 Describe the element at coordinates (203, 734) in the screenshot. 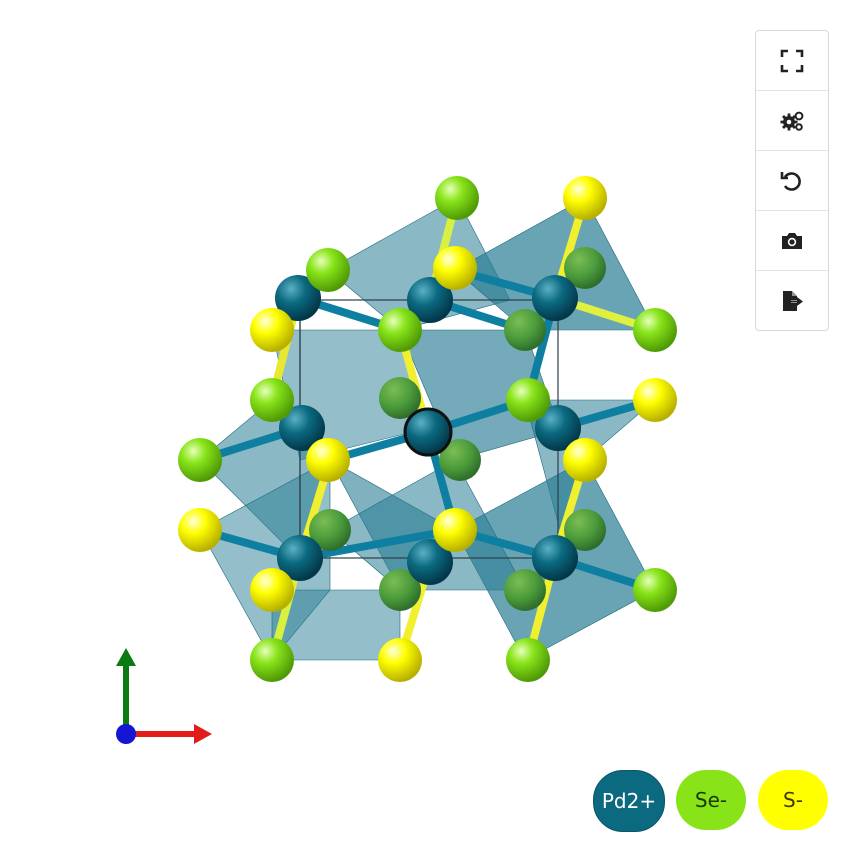

I see `x-axis-arrowhead` at that location.